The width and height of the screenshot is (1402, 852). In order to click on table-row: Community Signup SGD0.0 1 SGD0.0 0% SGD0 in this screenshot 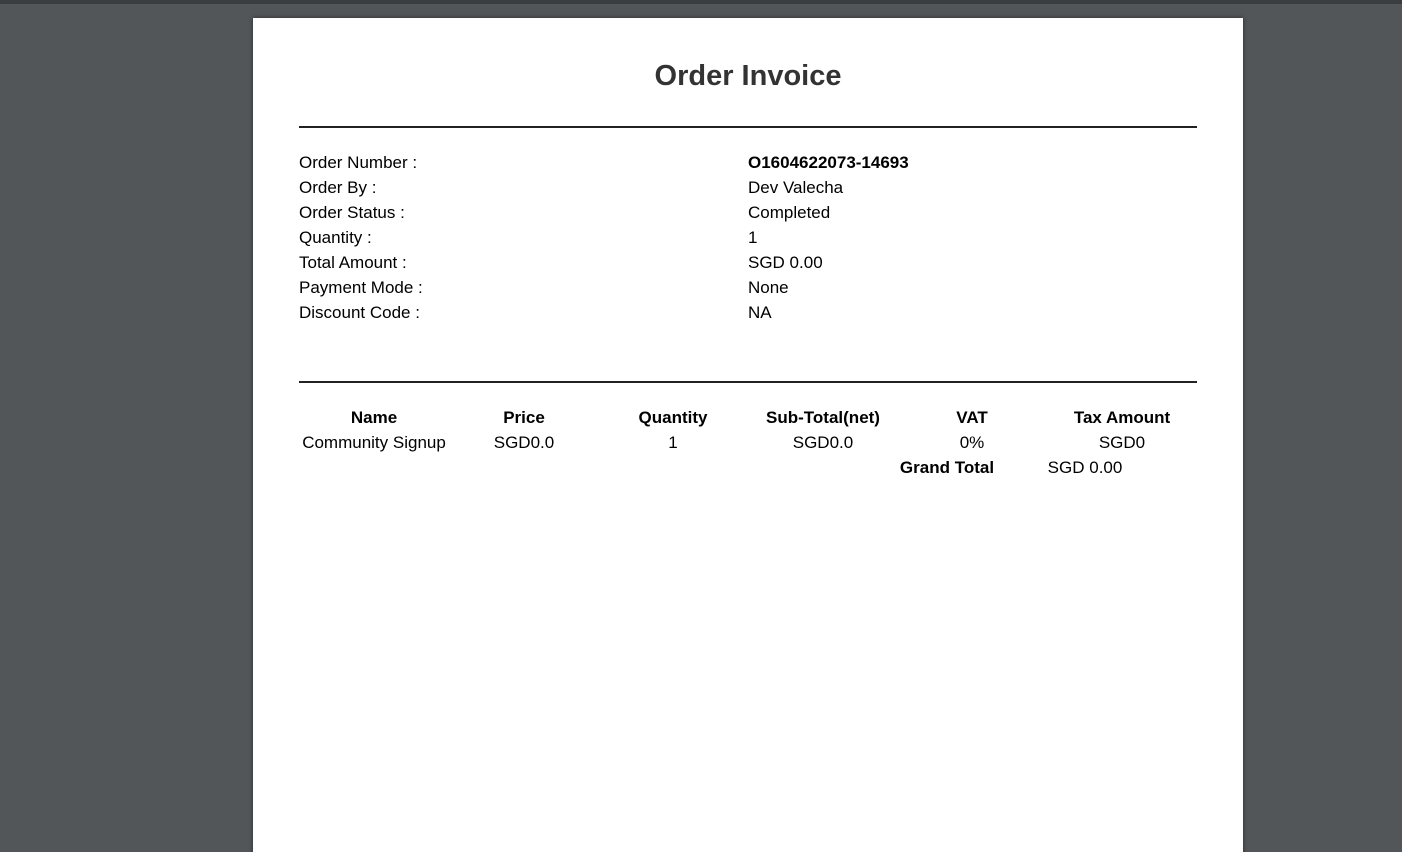, I will do `click(748, 442)`.